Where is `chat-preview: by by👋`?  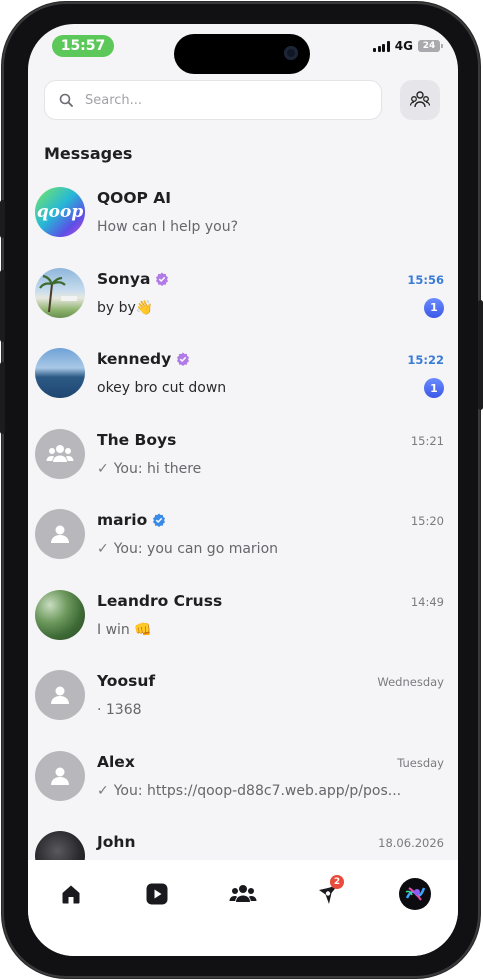 chat-preview: by by👋 is located at coordinates (125, 307).